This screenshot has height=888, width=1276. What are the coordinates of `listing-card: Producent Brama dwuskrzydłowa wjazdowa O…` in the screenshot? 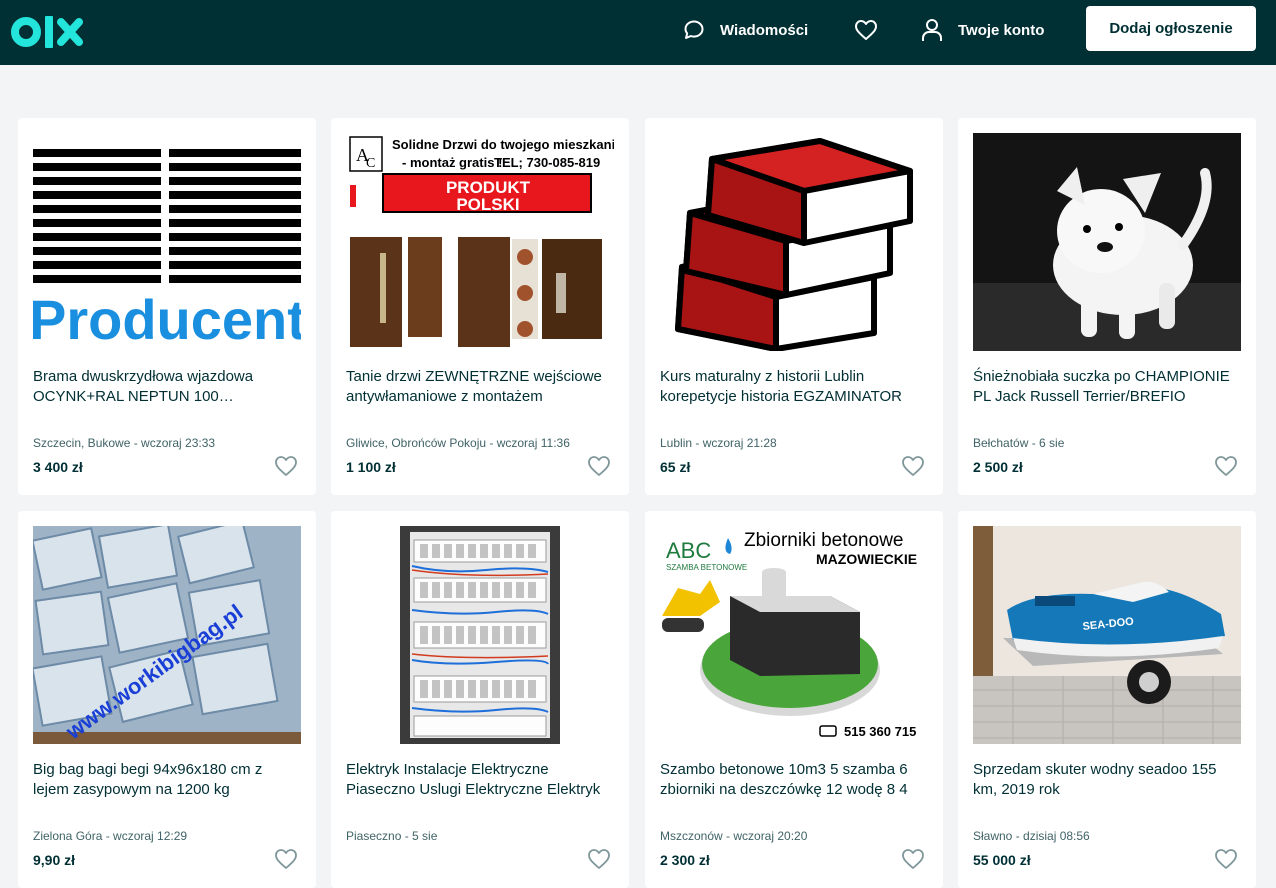 It's located at (167, 306).